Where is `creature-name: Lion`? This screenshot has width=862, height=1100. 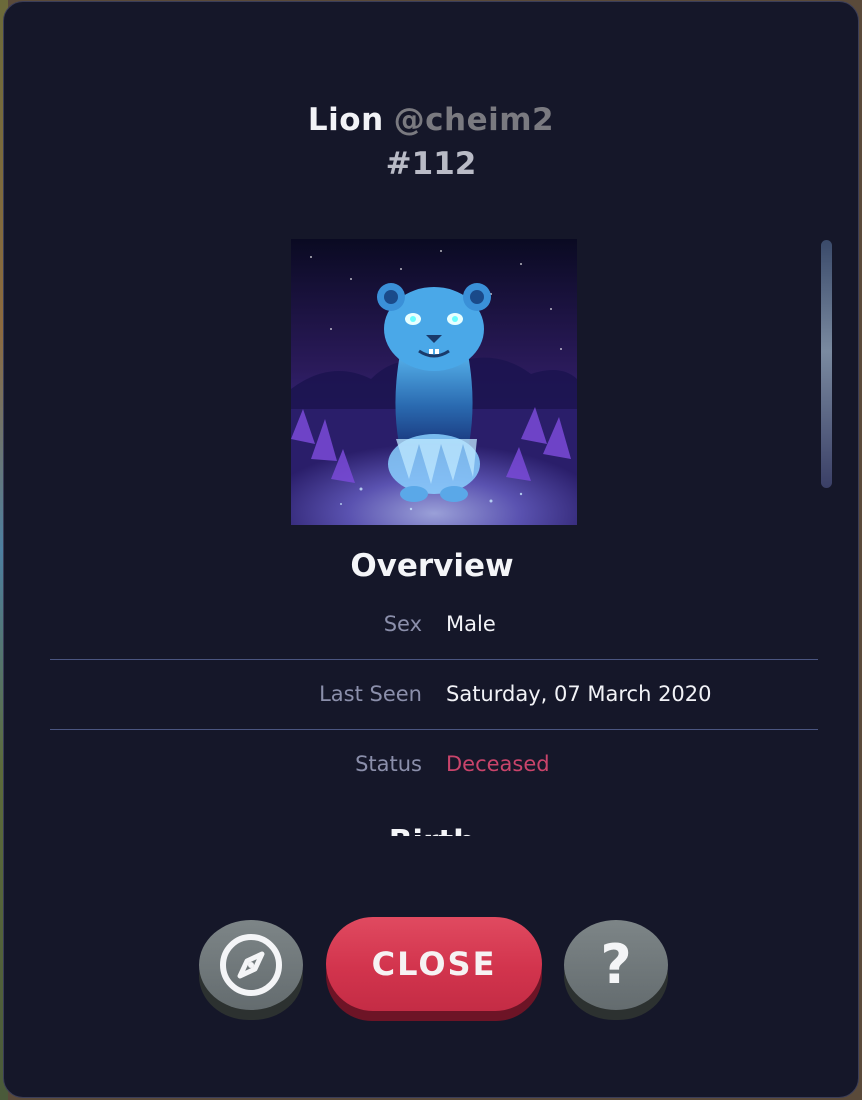
creature-name: Lion is located at coordinates (345, 120).